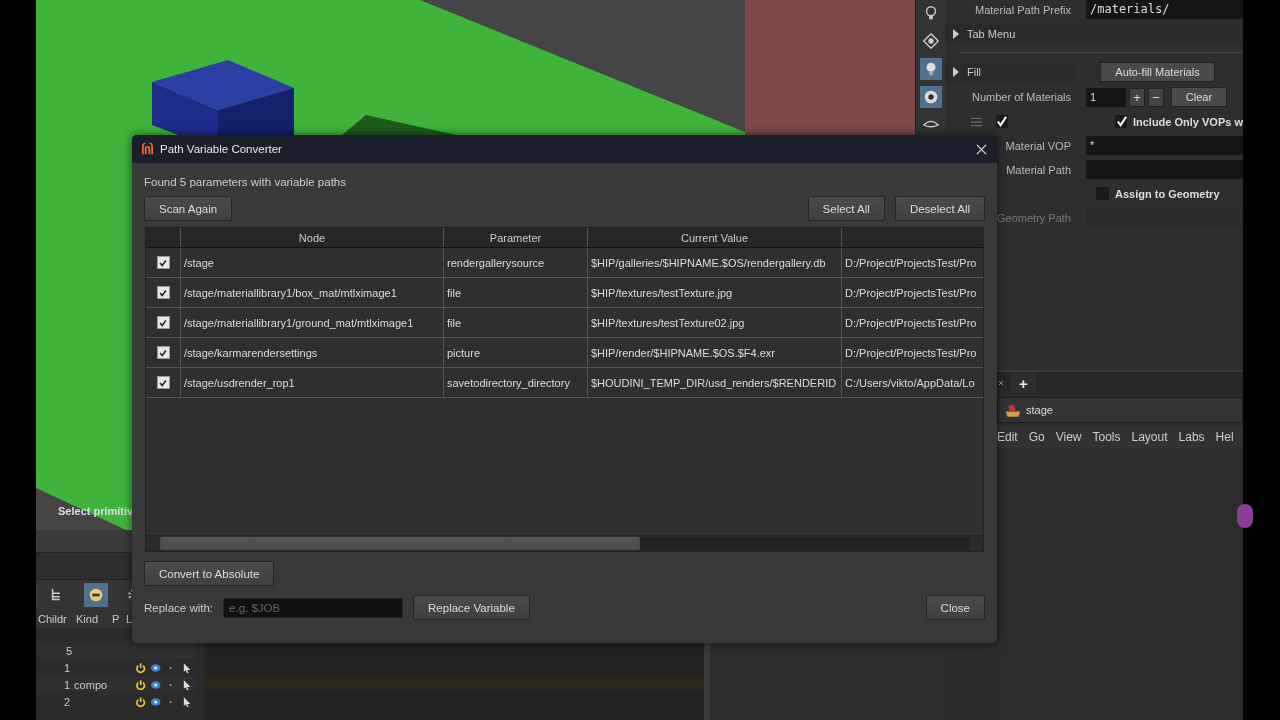 Image resolution: width=1280 pixels, height=720 pixels. I want to click on menu-item: Labs, so click(1191, 437).